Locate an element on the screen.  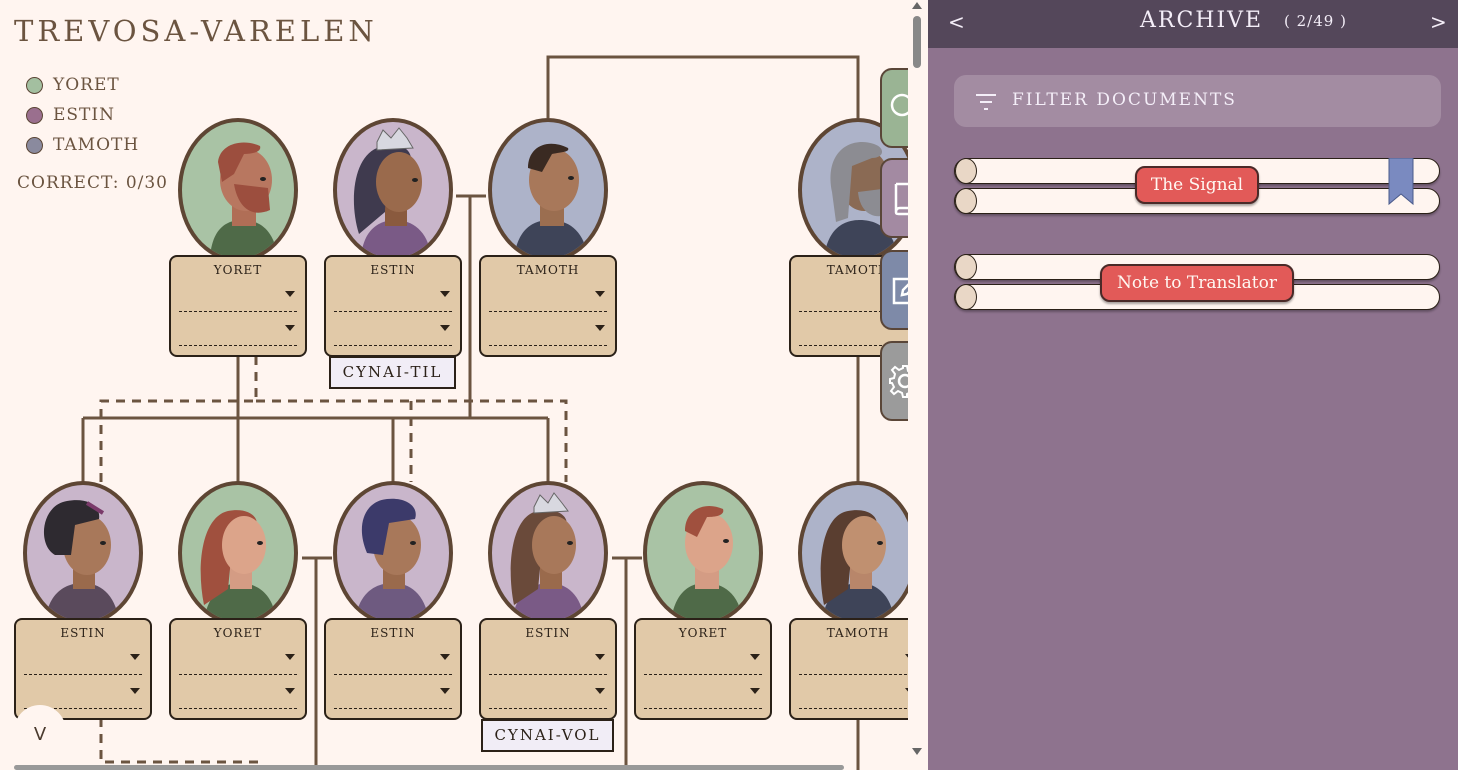
correct-counter: CORRECT: 0/30 is located at coordinates (93, 183).